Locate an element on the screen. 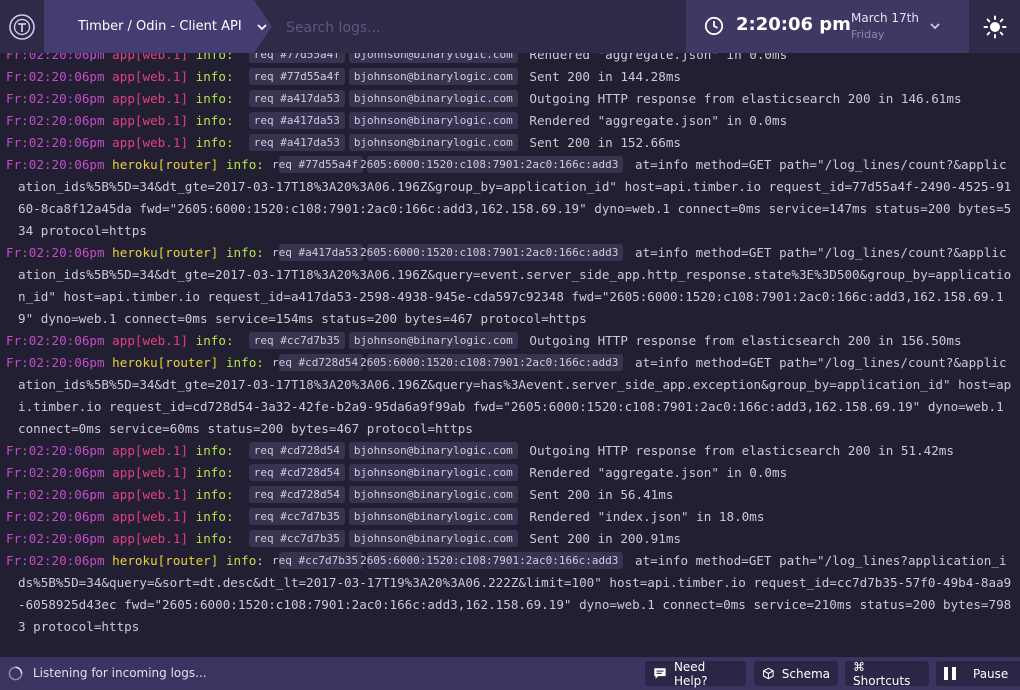 This screenshot has width=1020, height=690. theme-toggle-button is located at coordinates (994, 26).